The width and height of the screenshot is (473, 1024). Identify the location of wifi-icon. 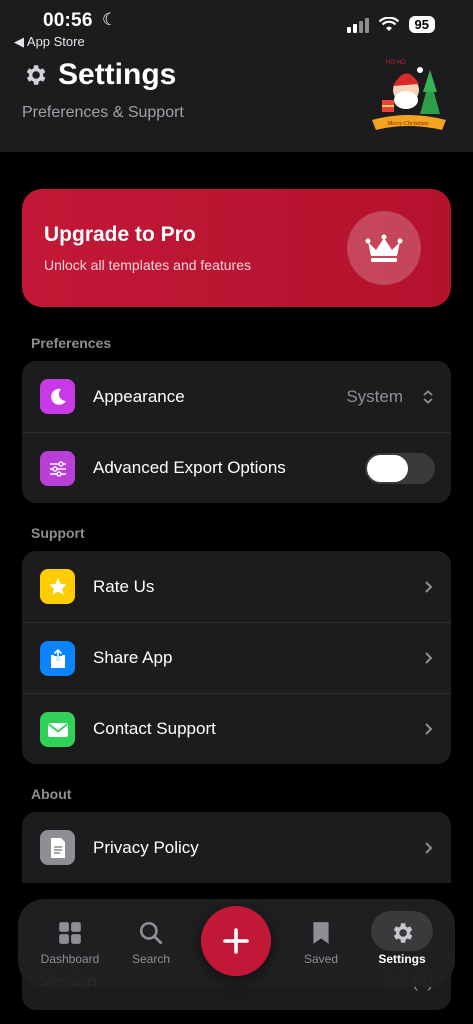
(388, 23).